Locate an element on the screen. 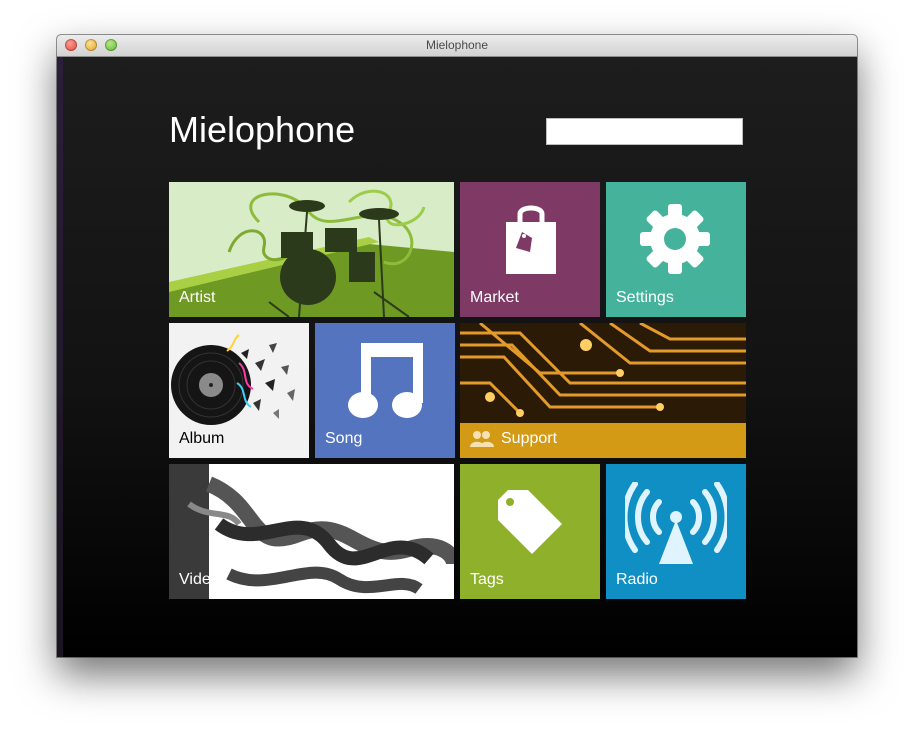 The height and width of the screenshot is (736, 914). tile-artist-label: Artist is located at coordinates (197, 297).